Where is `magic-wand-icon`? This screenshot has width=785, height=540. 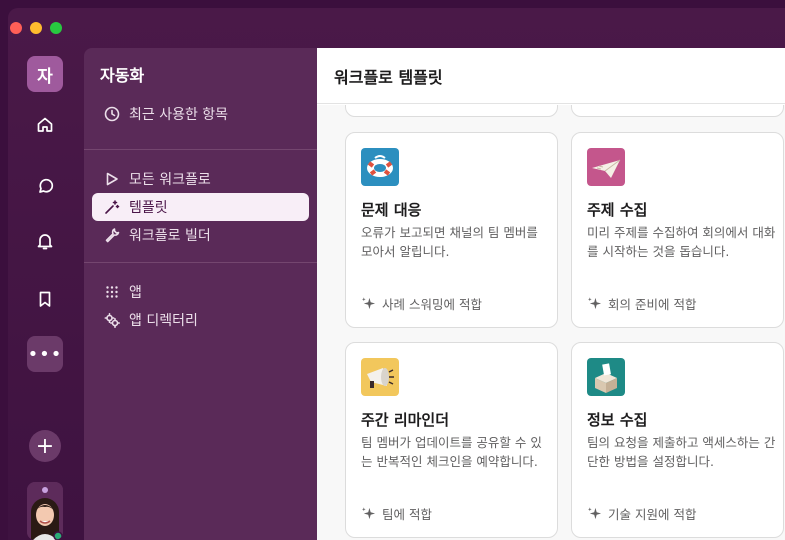 magic-wand-icon is located at coordinates (112, 207).